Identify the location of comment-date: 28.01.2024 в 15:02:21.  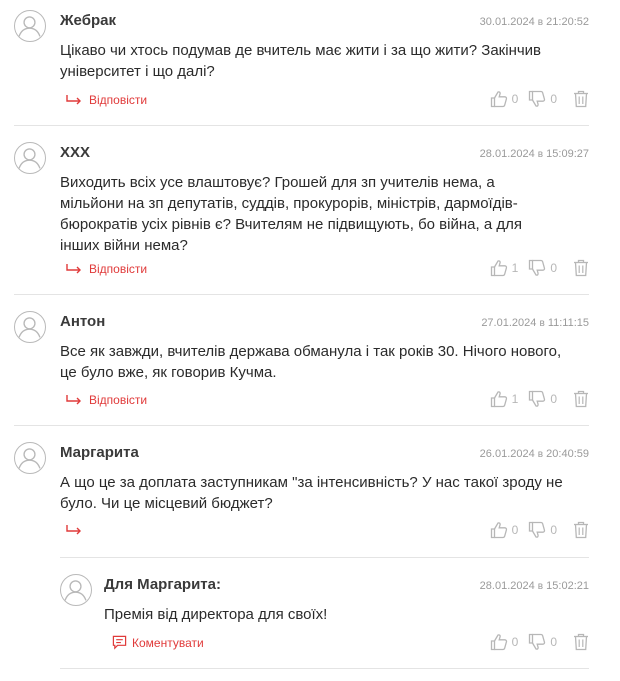
(534, 586).